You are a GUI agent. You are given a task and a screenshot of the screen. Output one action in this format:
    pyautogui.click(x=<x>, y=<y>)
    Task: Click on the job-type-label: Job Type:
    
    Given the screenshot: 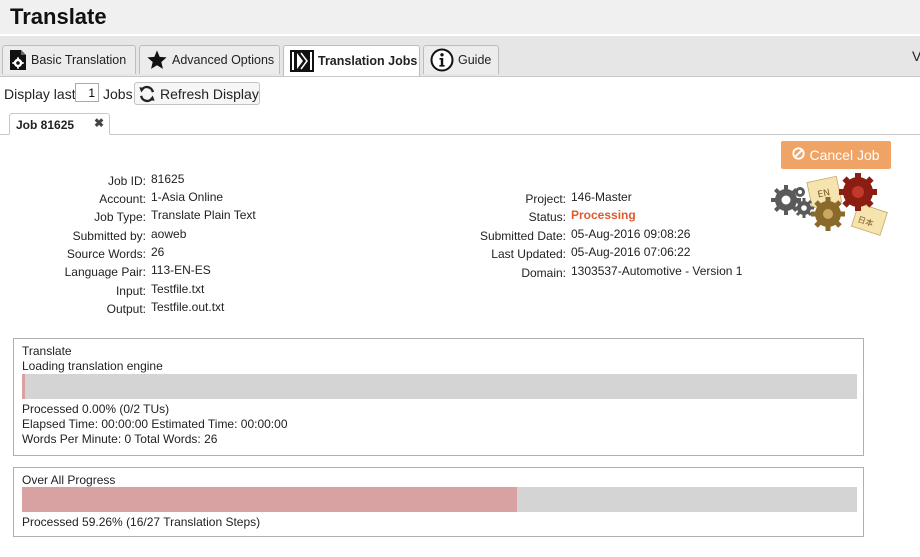 What is the action you would take?
    pyautogui.click(x=120, y=217)
    